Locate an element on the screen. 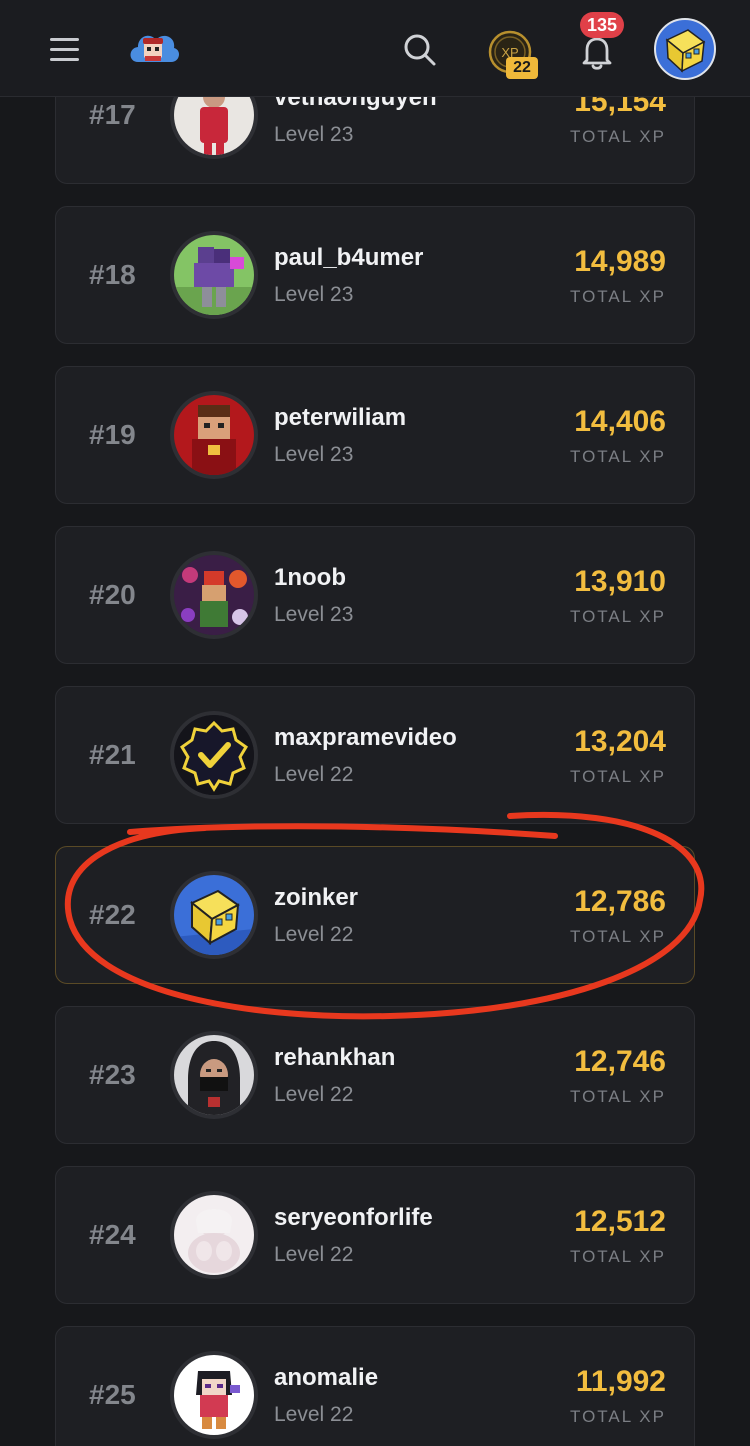 This screenshot has height=1446, width=750. rank-label: #18 is located at coordinates (112, 274).